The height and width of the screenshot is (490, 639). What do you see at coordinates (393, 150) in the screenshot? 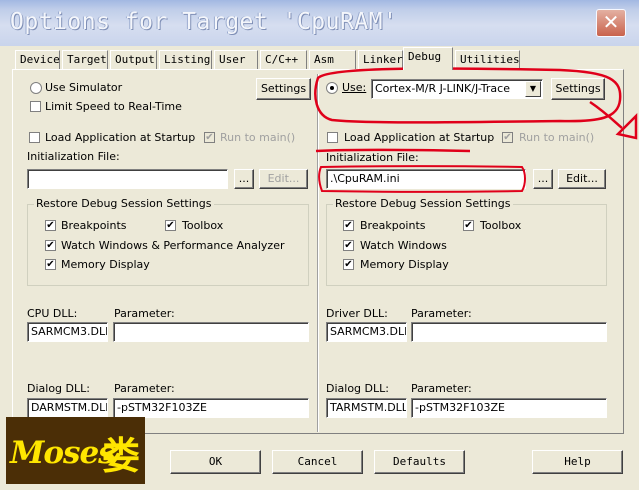
I see `annotation-underline-load-app` at bounding box center [393, 150].